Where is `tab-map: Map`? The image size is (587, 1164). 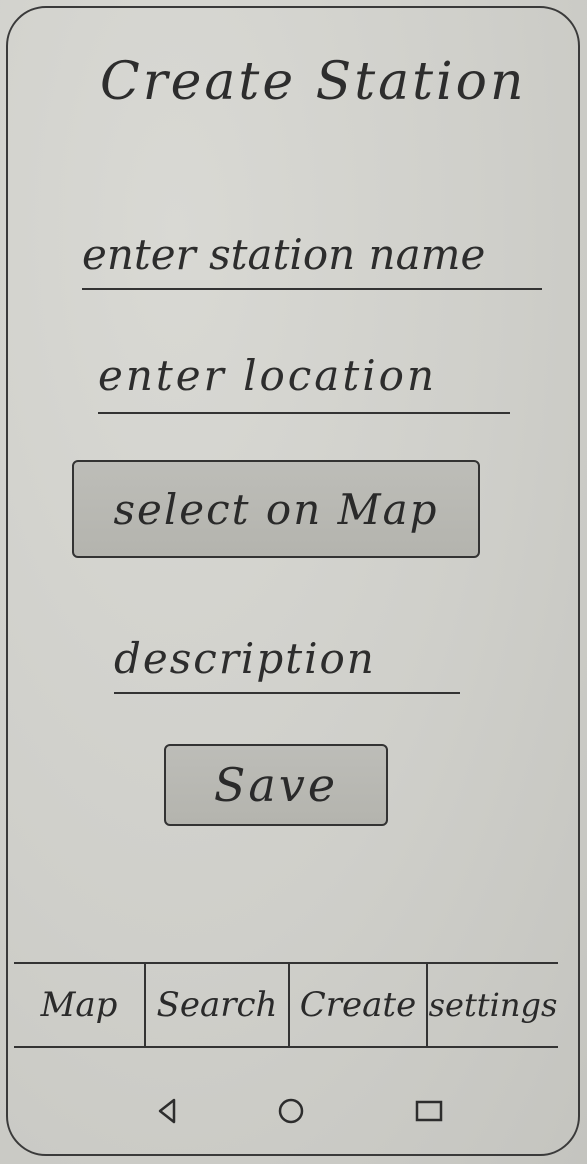
tab-map: Map is located at coordinates (79, 1005).